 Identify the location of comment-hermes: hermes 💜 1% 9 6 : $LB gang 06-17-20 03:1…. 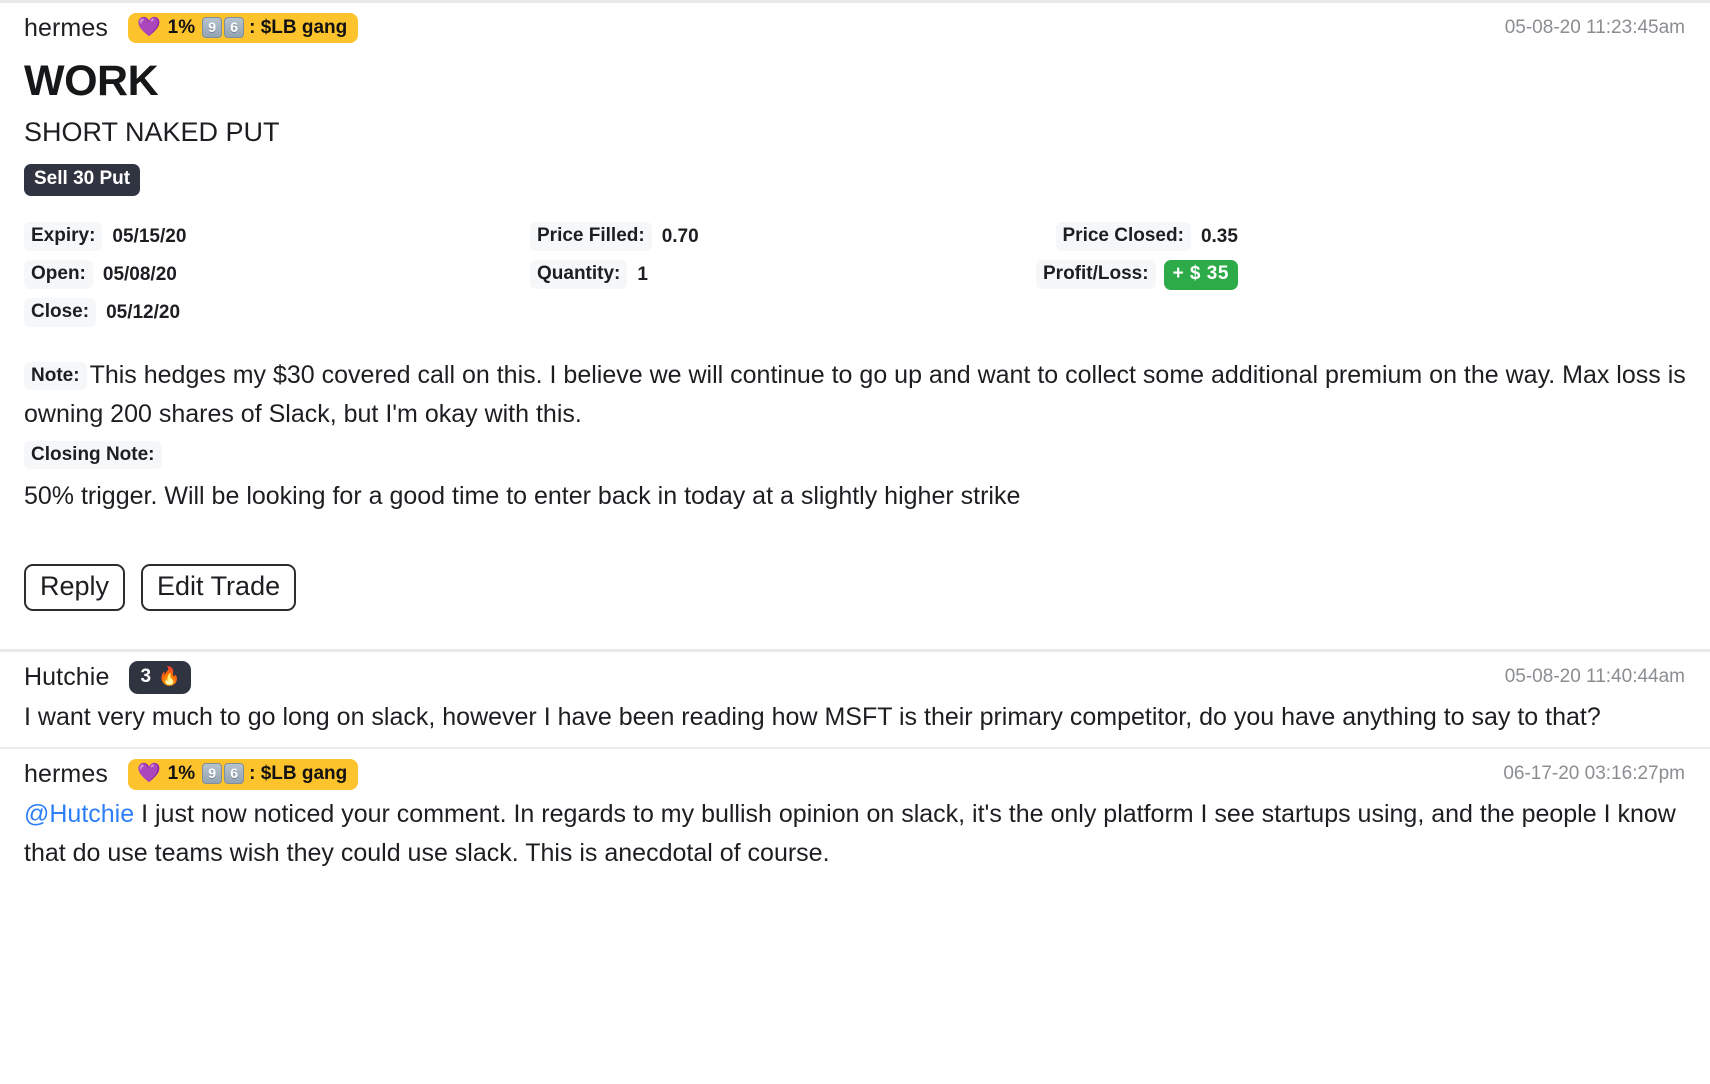
(855, 816).